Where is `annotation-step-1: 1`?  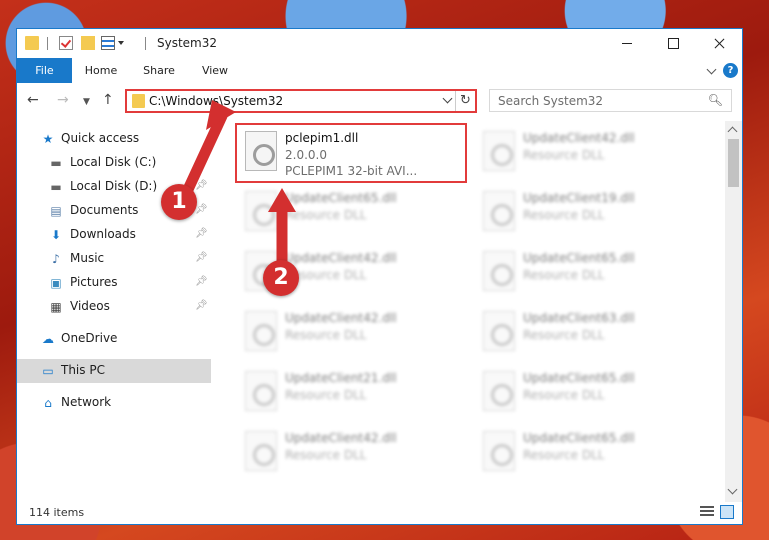 annotation-step-1: 1 is located at coordinates (179, 202).